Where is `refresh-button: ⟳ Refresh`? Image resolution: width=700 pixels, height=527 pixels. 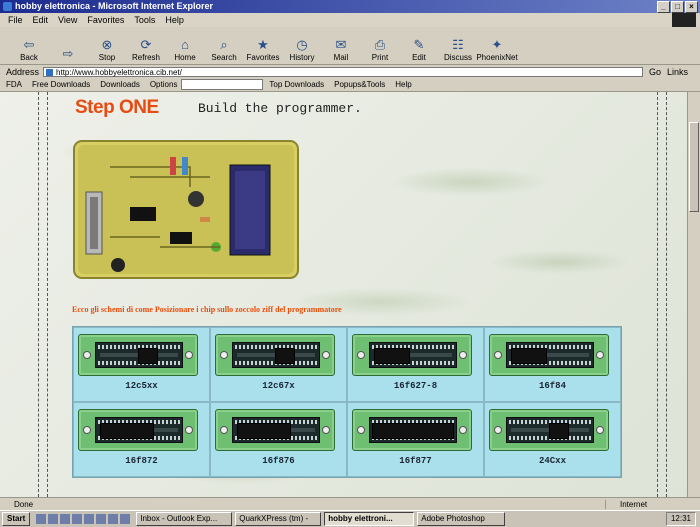
refresh-button: ⟳ Refresh is located at coordinates (146, 50).